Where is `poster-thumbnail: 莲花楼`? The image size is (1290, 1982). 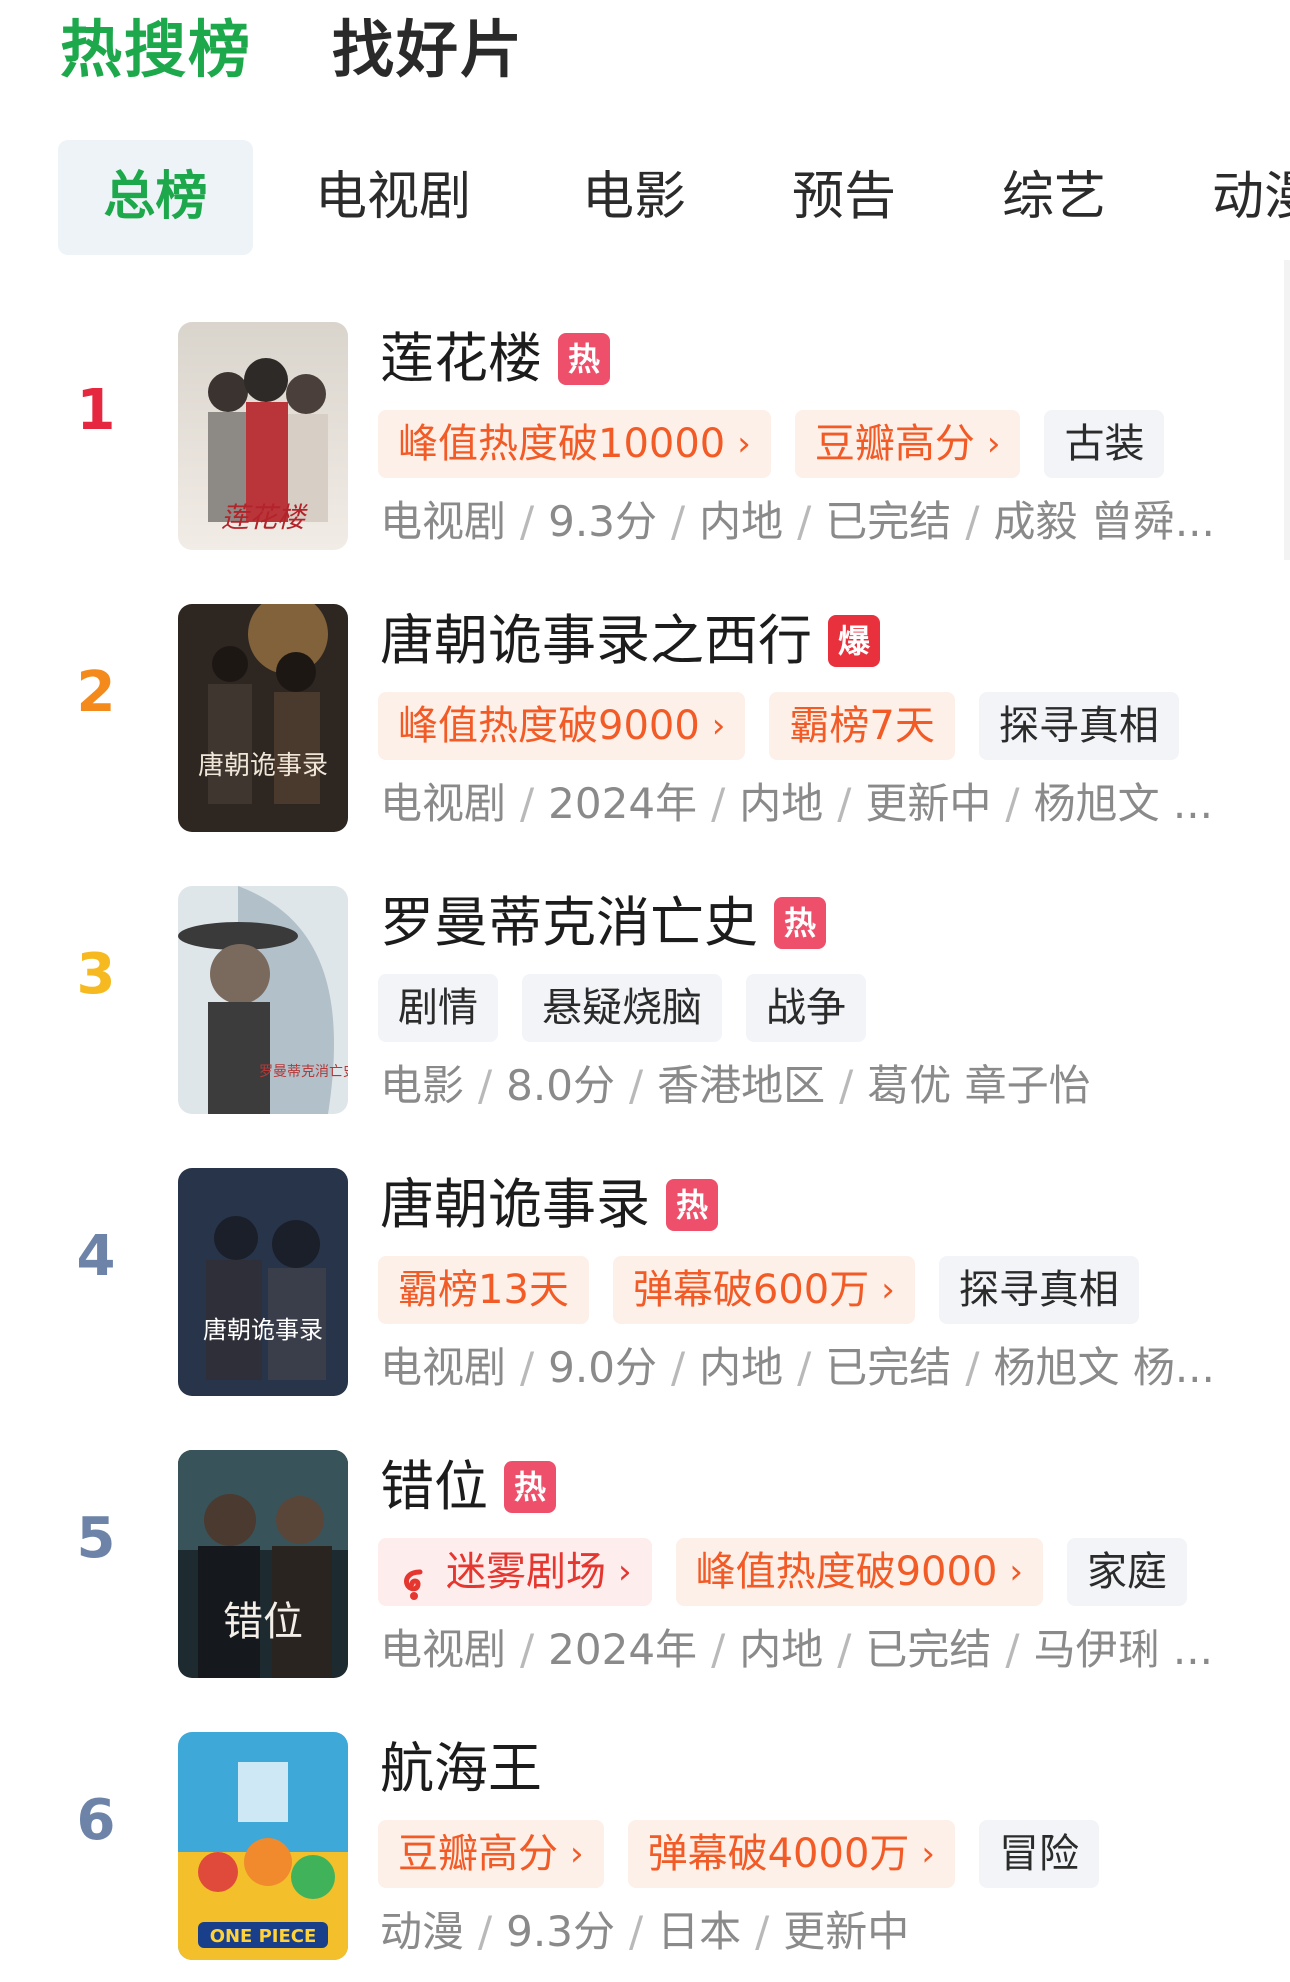 poster-thumbnail: 莲花楼 is located at coordinates (263, 436).